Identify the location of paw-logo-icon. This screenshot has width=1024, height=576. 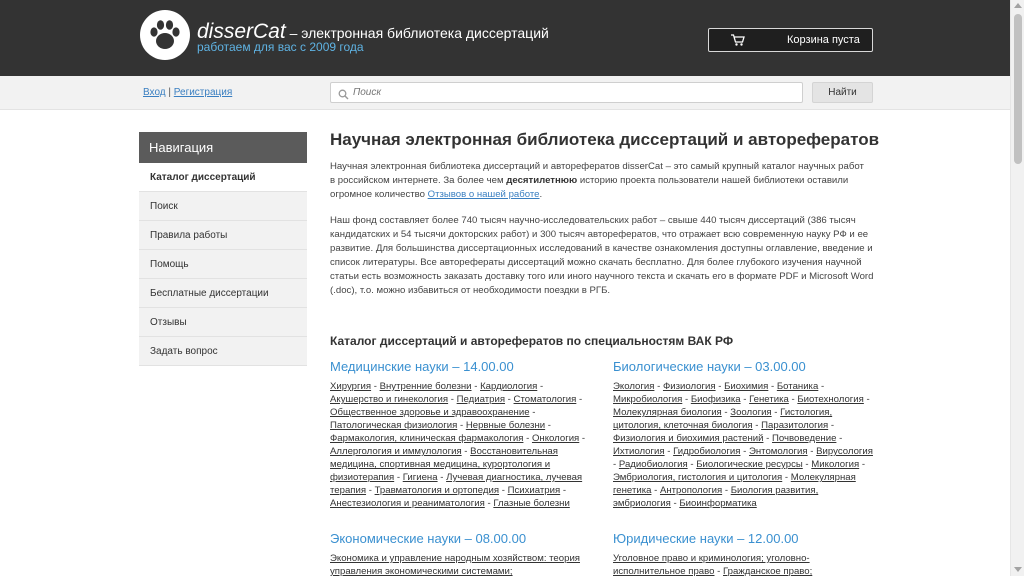
(165, 35).